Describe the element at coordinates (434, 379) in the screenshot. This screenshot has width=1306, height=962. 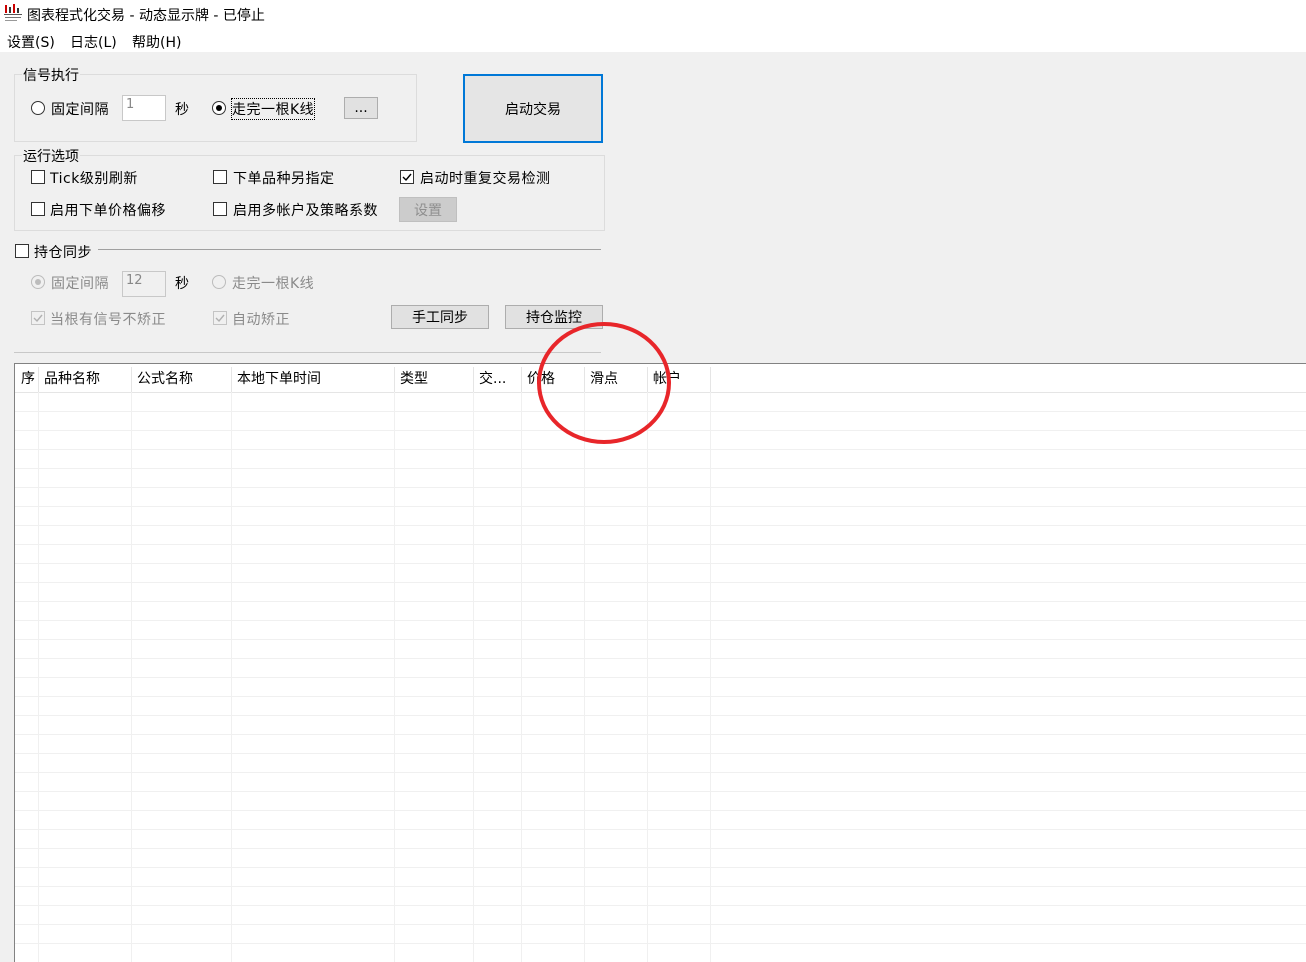
I see `col-header-type: 类型` at that location.